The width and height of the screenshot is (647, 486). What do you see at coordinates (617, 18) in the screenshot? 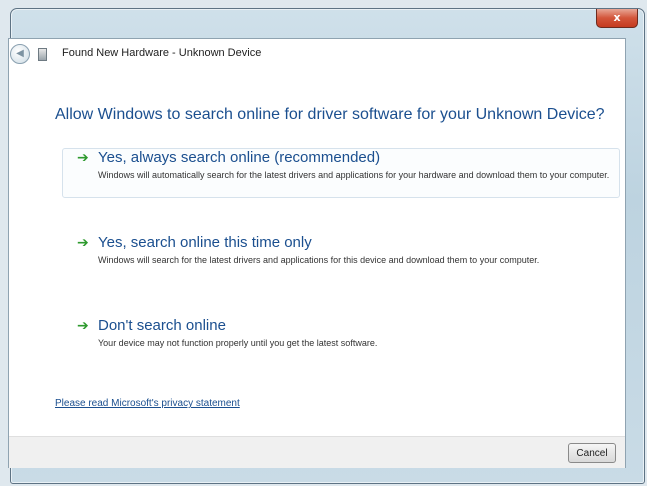
I see `close-button: x` at bounding box center [617, 18].